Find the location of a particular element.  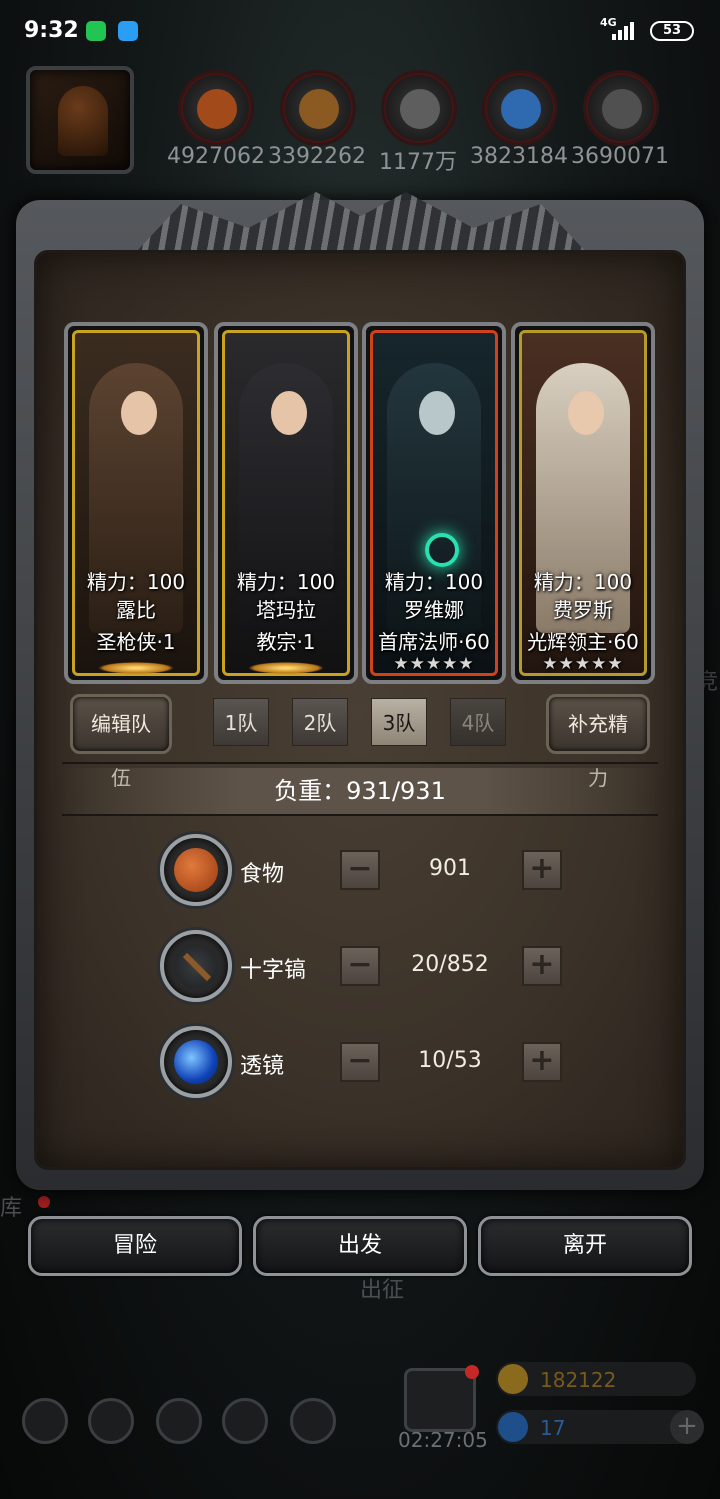

player-avatar is located at coordinates (80, 120).